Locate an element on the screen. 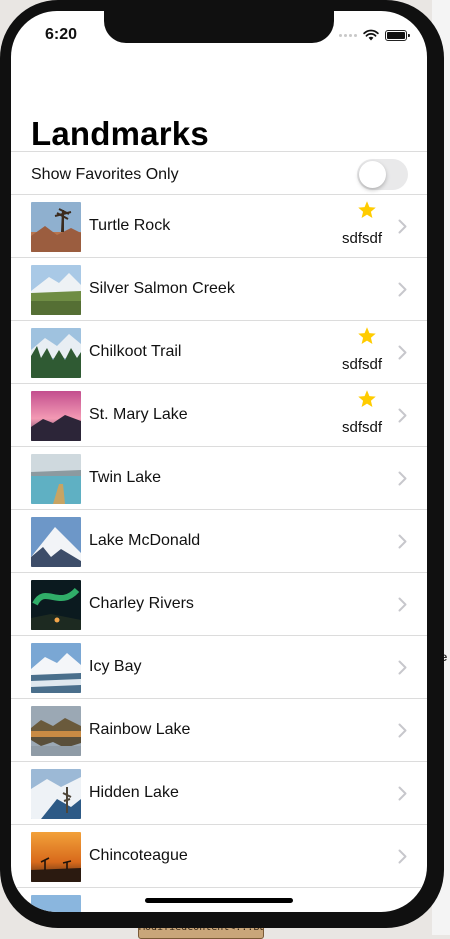 The width and height of the screenshot is (450, 939). landmark-row: Turtle Rock sdfsdf is located at coordinates (219, 226).